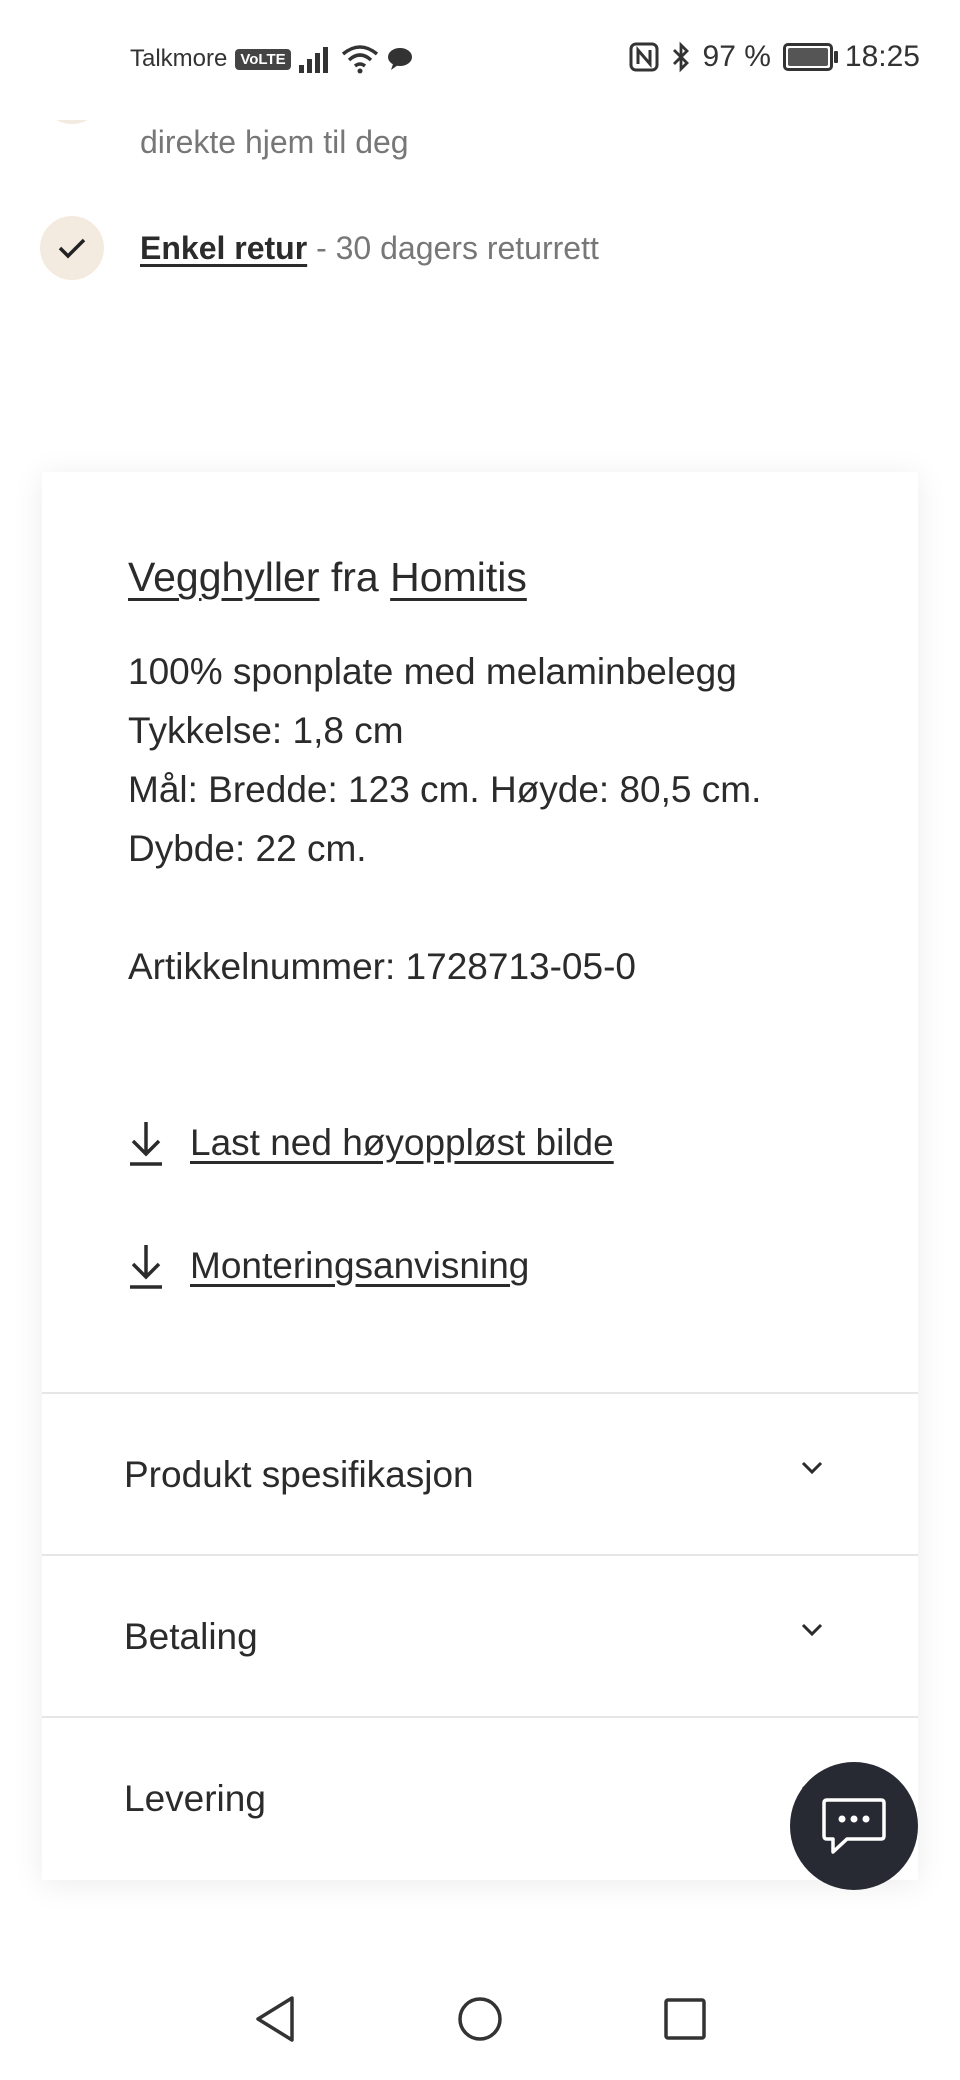 Image resolution: width=960 pixels, height=2080 pixels. What do you see at coordinates (810, 57) in the screenshot?
I see `battery-icon` at bounding box center [810, 57].